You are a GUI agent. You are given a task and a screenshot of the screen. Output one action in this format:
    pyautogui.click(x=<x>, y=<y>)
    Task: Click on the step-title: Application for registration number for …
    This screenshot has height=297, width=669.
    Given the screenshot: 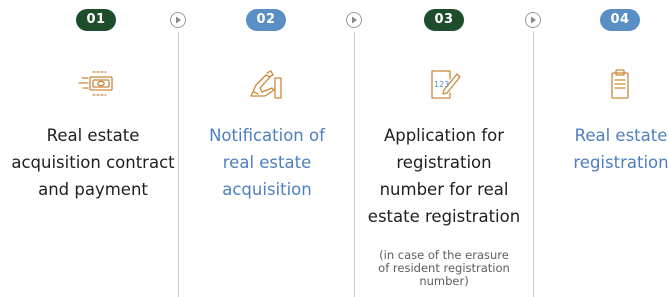 What is the action you would take?
    pyautogui.click(x=444, y=176)
    